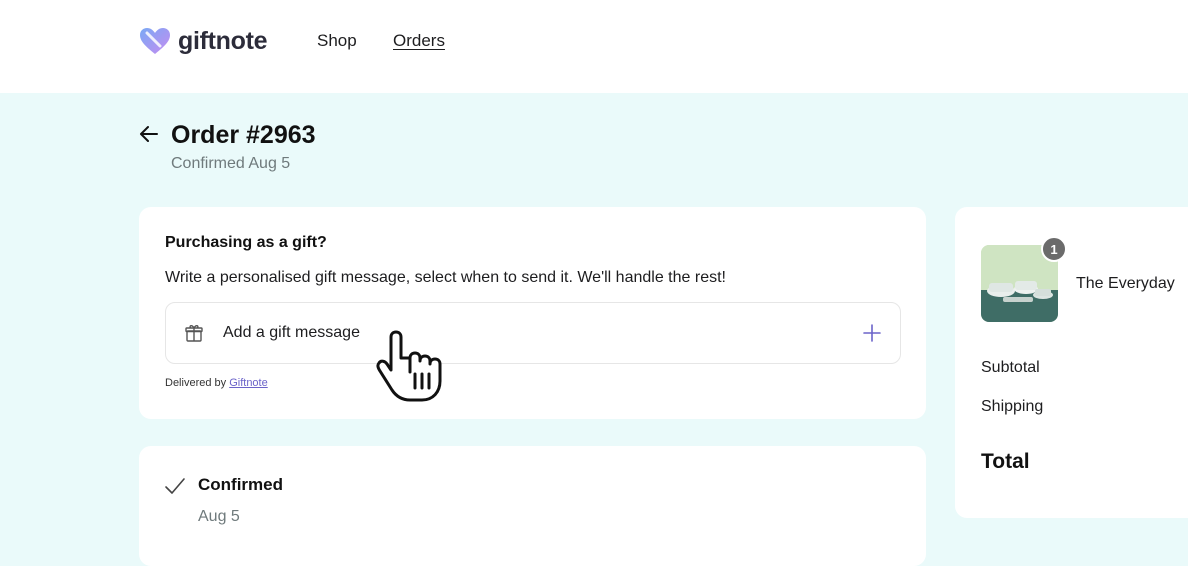 The image size is (1188, 566). Describe the element at coordinates (409, 366) in the screenshot. I see `hand-pointer-icon` at that location.